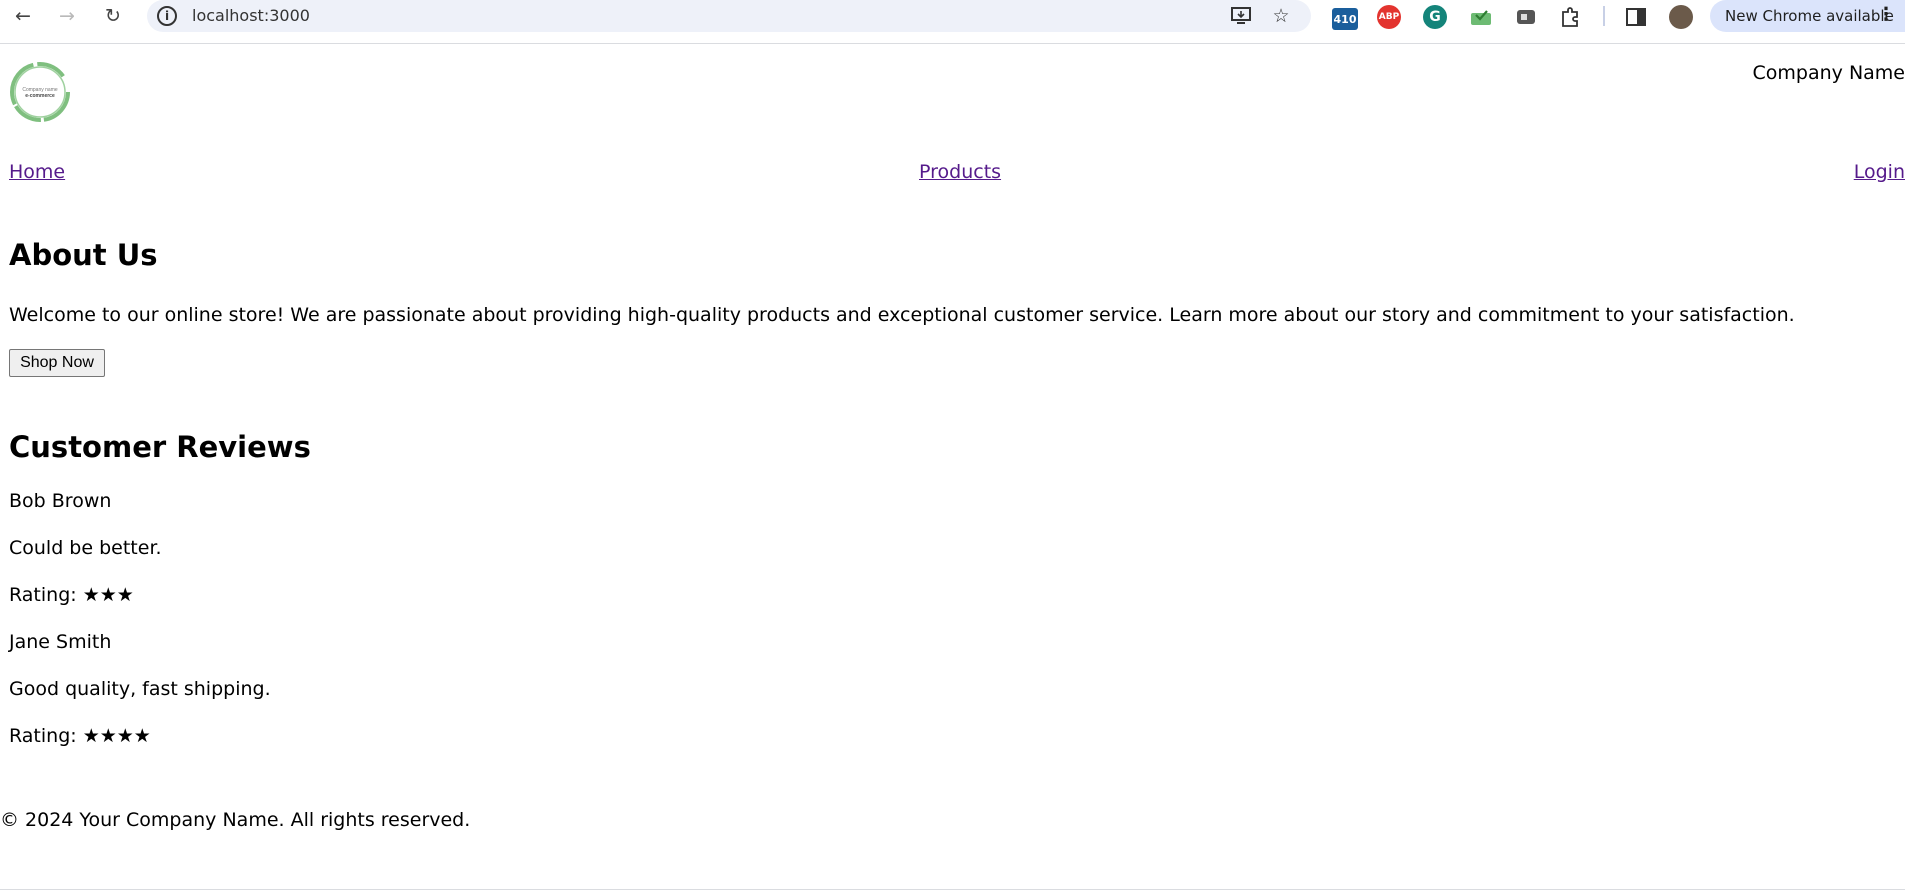 This screenshot has width=1905, height=891. Describe the element at coordinates (1636, 17) in the screenshot. I see `side-panel-icon` at that location.